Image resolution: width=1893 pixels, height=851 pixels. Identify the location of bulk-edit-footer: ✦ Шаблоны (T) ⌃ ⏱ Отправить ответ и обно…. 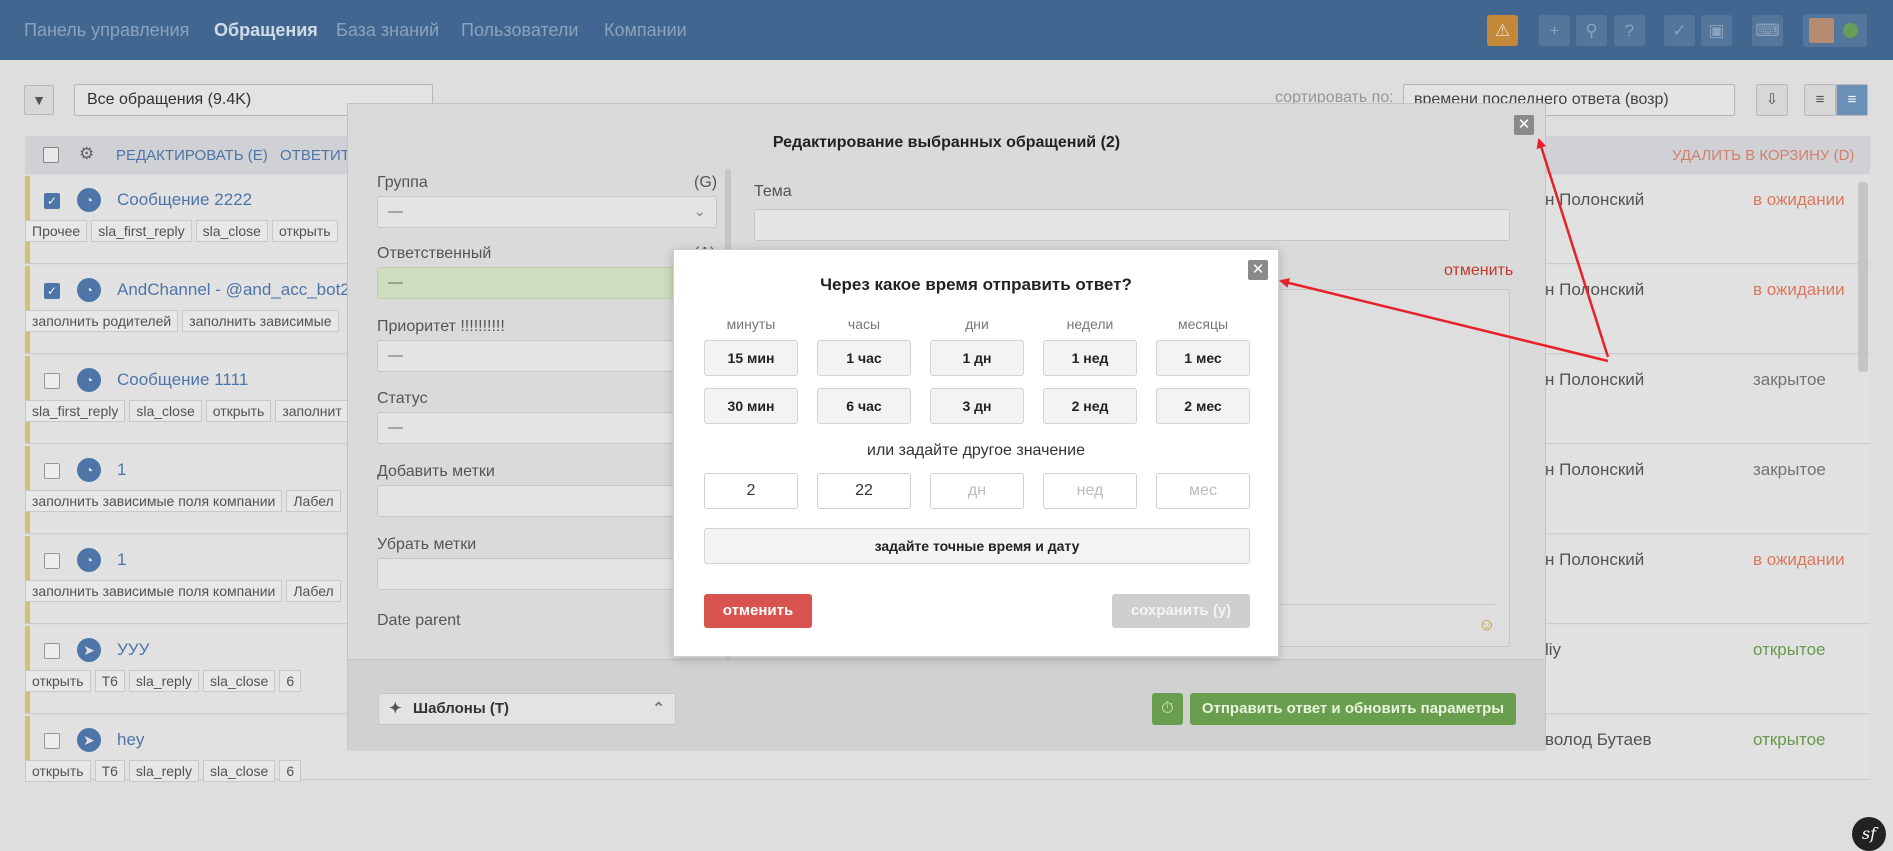
(946, 705).